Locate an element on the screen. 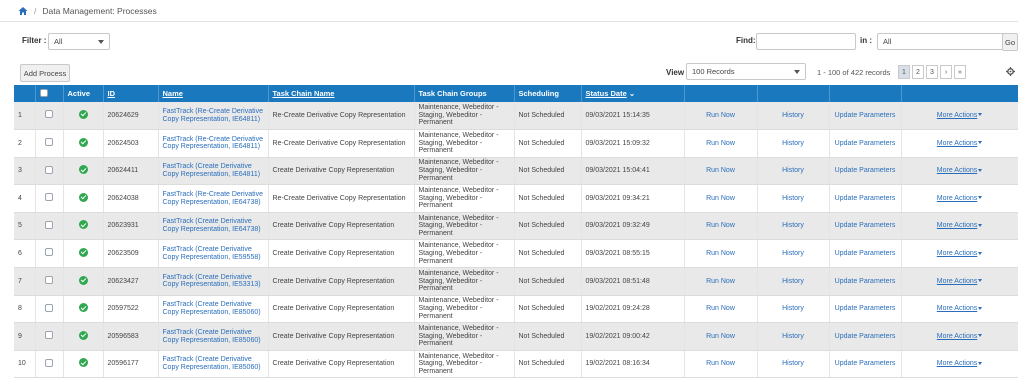 Image resolution: width=1018 pixels, height=383 pixels. process-id: 20623509 is located at coordinates (131, 254).